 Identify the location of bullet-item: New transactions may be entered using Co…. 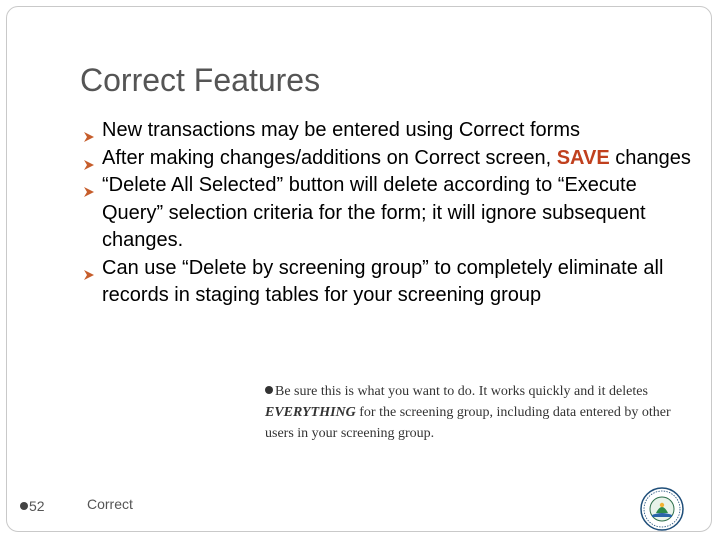
(392, 131).